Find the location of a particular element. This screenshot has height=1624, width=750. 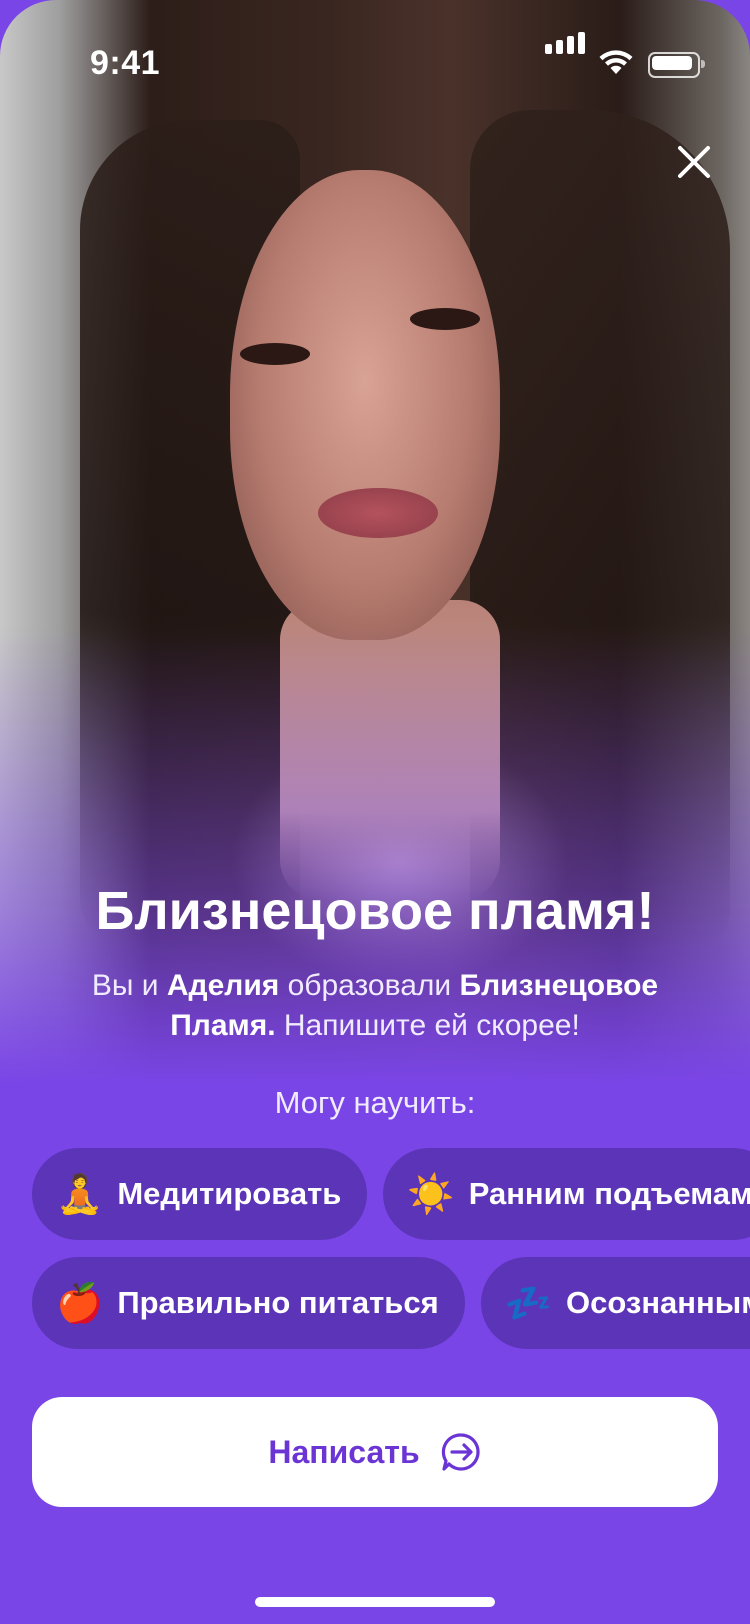

sleep-icon: 💤 is located at coordinates (528, 1302).